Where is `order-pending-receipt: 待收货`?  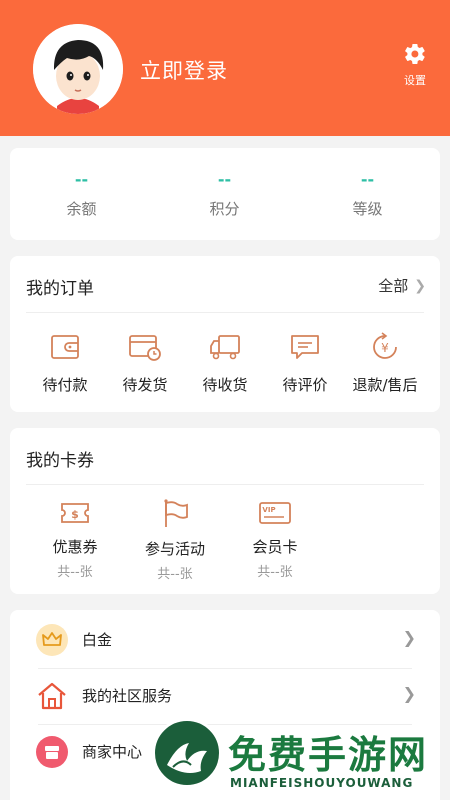
order-pending-receipt: 待收货 is located at coordinates (225, 363).